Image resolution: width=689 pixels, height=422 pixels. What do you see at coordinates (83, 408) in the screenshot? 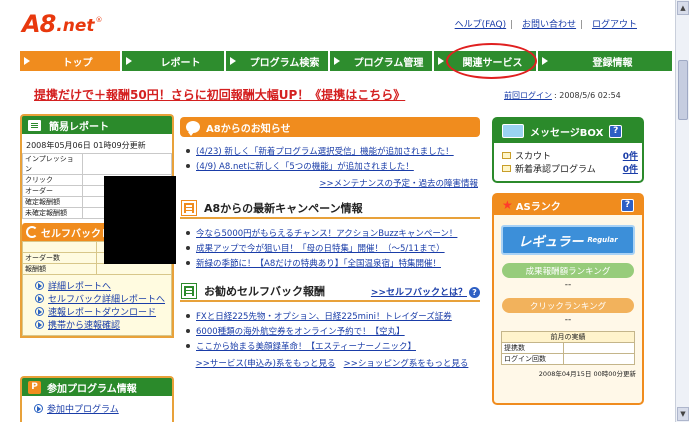
I see `joined-programs-link: 参加中プログラム` at bounding box center [83, 408].